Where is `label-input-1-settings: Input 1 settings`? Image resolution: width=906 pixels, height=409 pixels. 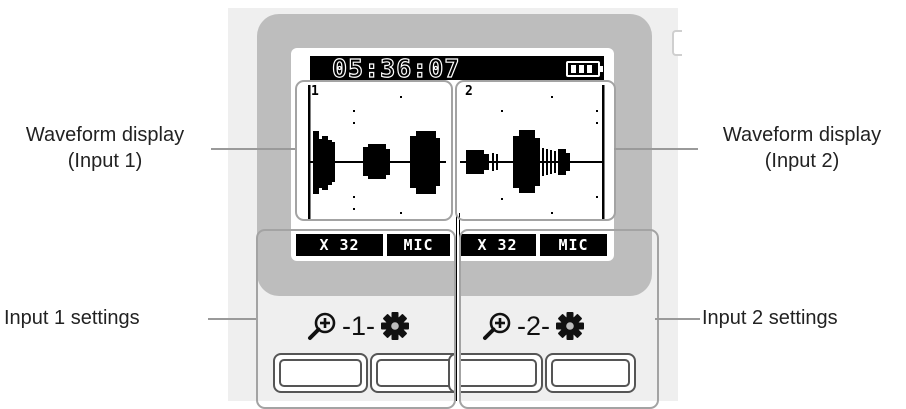
label-input-1-settings: Input 1 settings is located at coordinates (72, 318).